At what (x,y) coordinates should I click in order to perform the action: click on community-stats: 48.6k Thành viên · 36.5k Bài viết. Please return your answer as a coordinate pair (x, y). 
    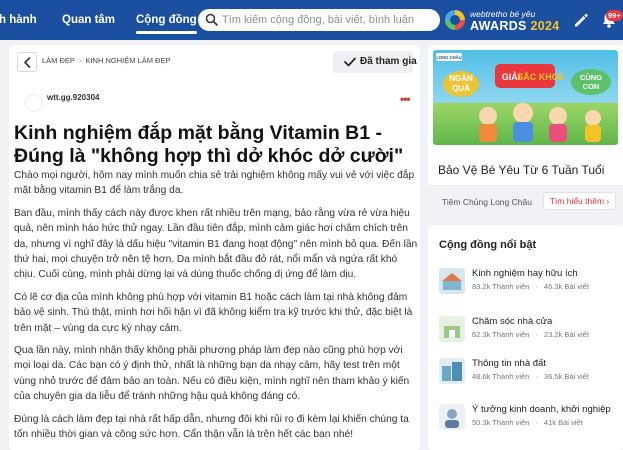
    Looking at the image, I should click on (530, 376).